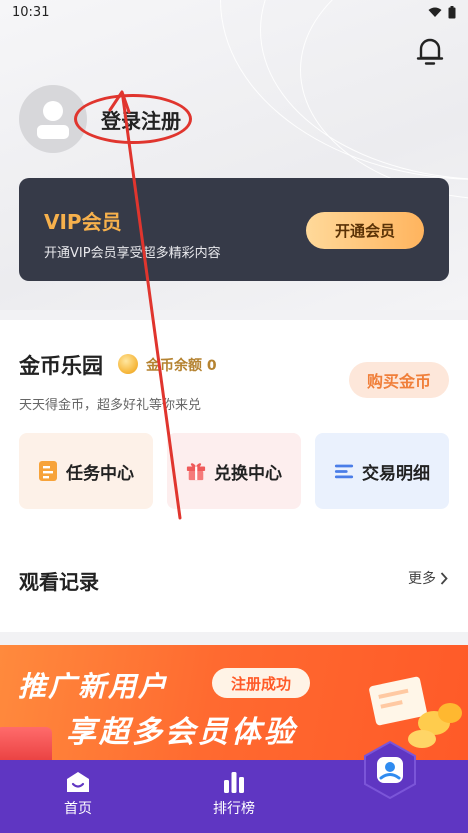 The width and height of the screenshot is (468, 833). I want to click on open-vip-button: 开通会员, so click(365, 230).